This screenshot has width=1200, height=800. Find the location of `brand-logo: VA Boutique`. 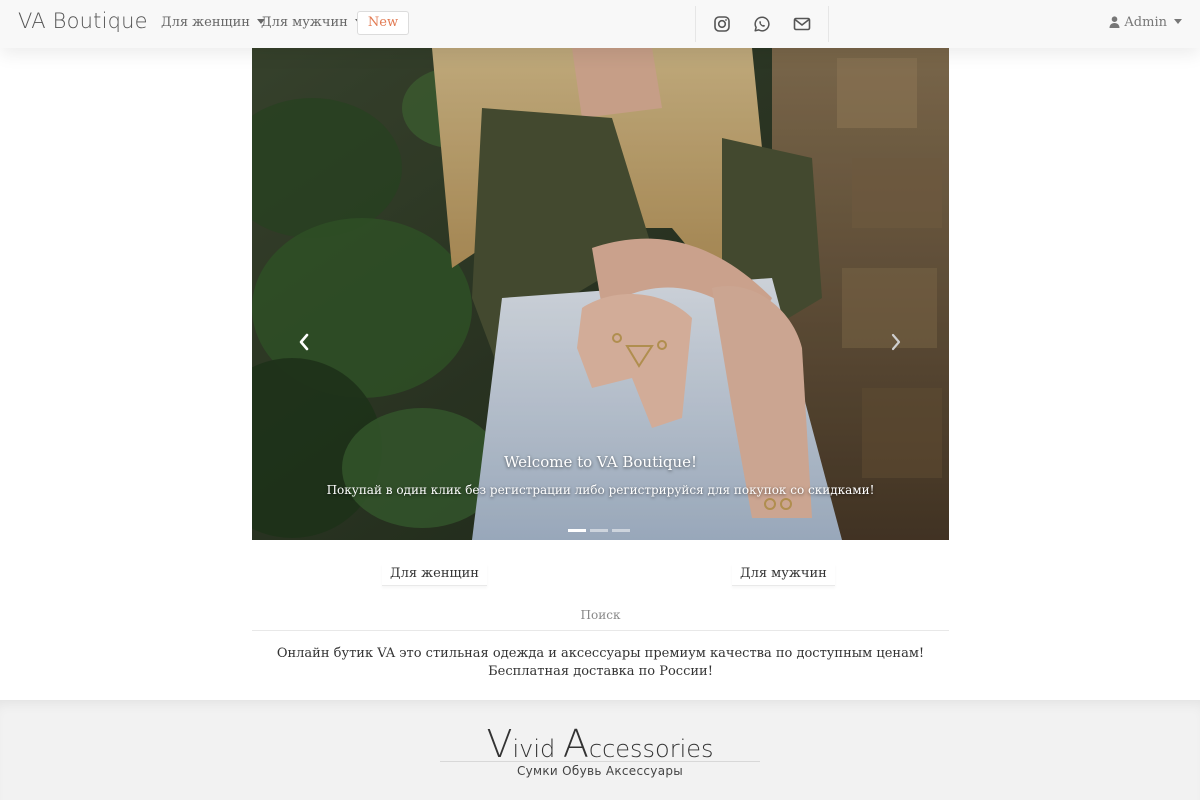

brand-logo: VA Boutique is located at coordinates (83, 21).